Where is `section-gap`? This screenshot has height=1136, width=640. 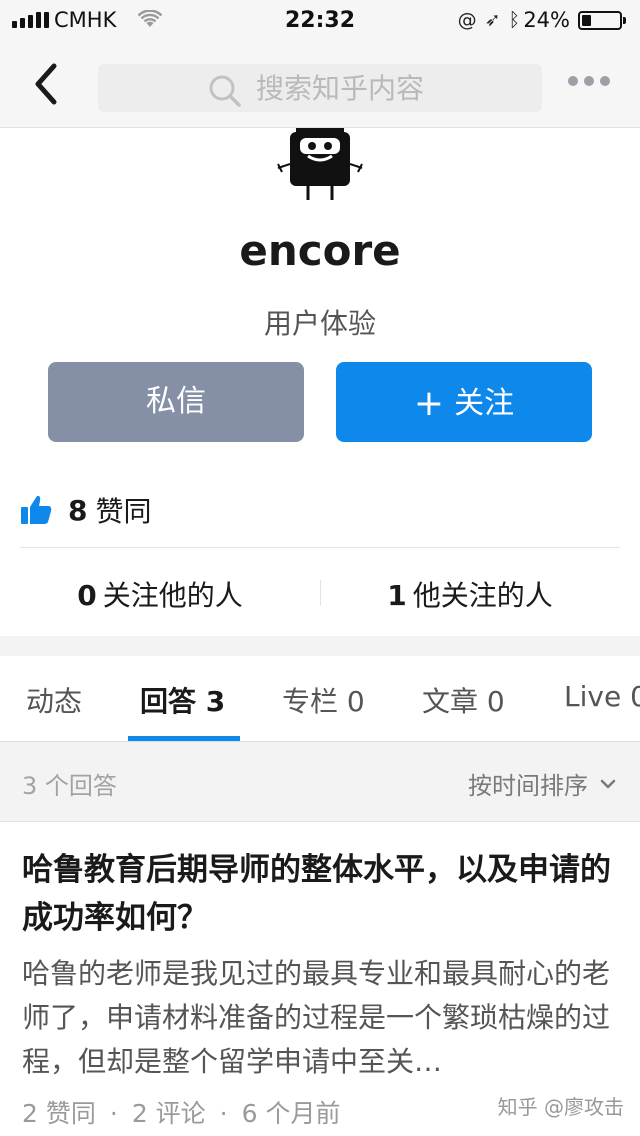
section-gap is located at coordinates (320, 646).